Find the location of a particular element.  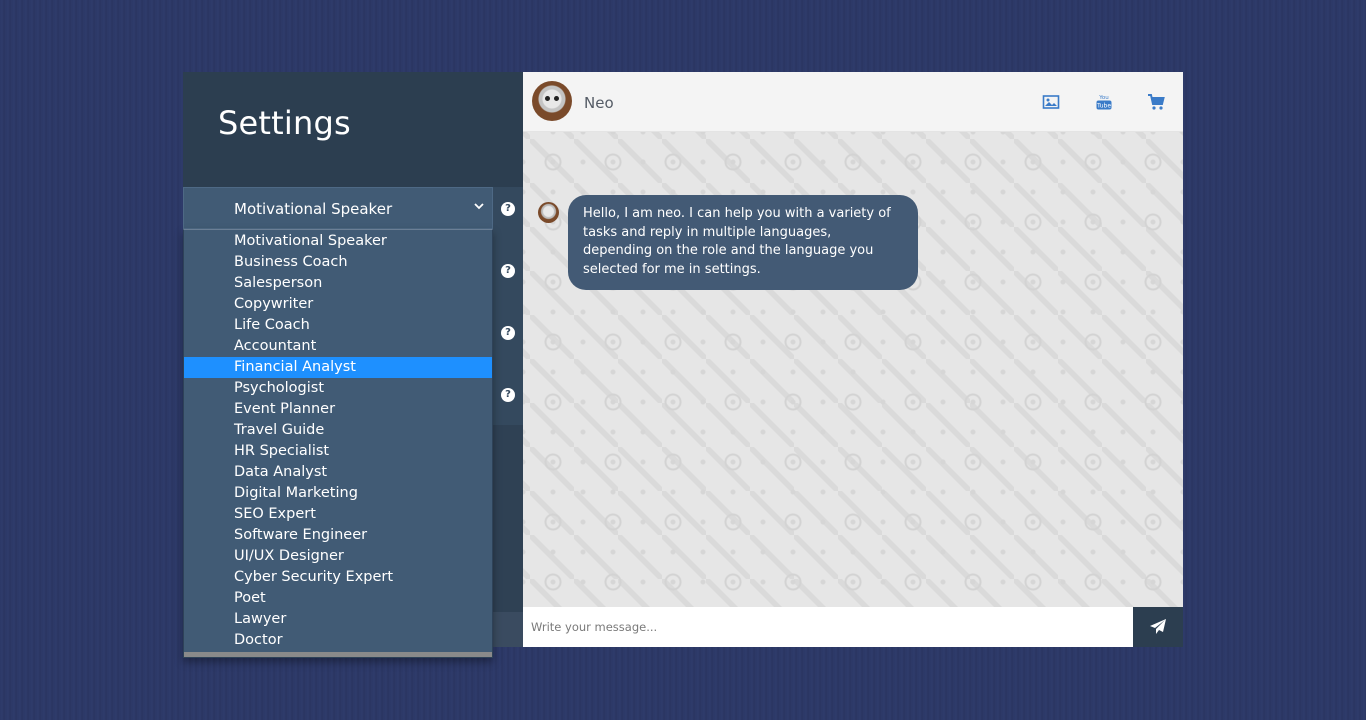

role-option: Data Analyst is located at coordinates (338, 472).